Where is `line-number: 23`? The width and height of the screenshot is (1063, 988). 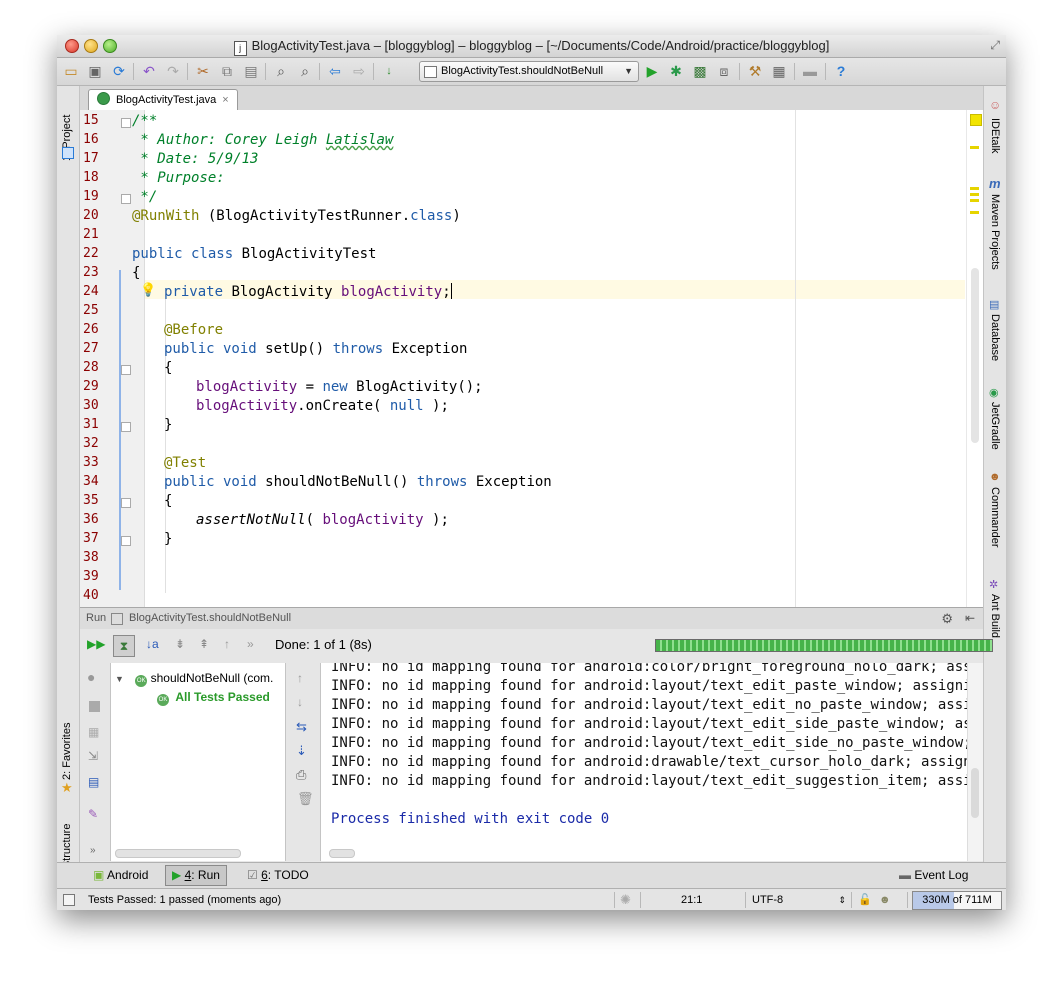 line-number: 23 is located at coordinates (91, 272).